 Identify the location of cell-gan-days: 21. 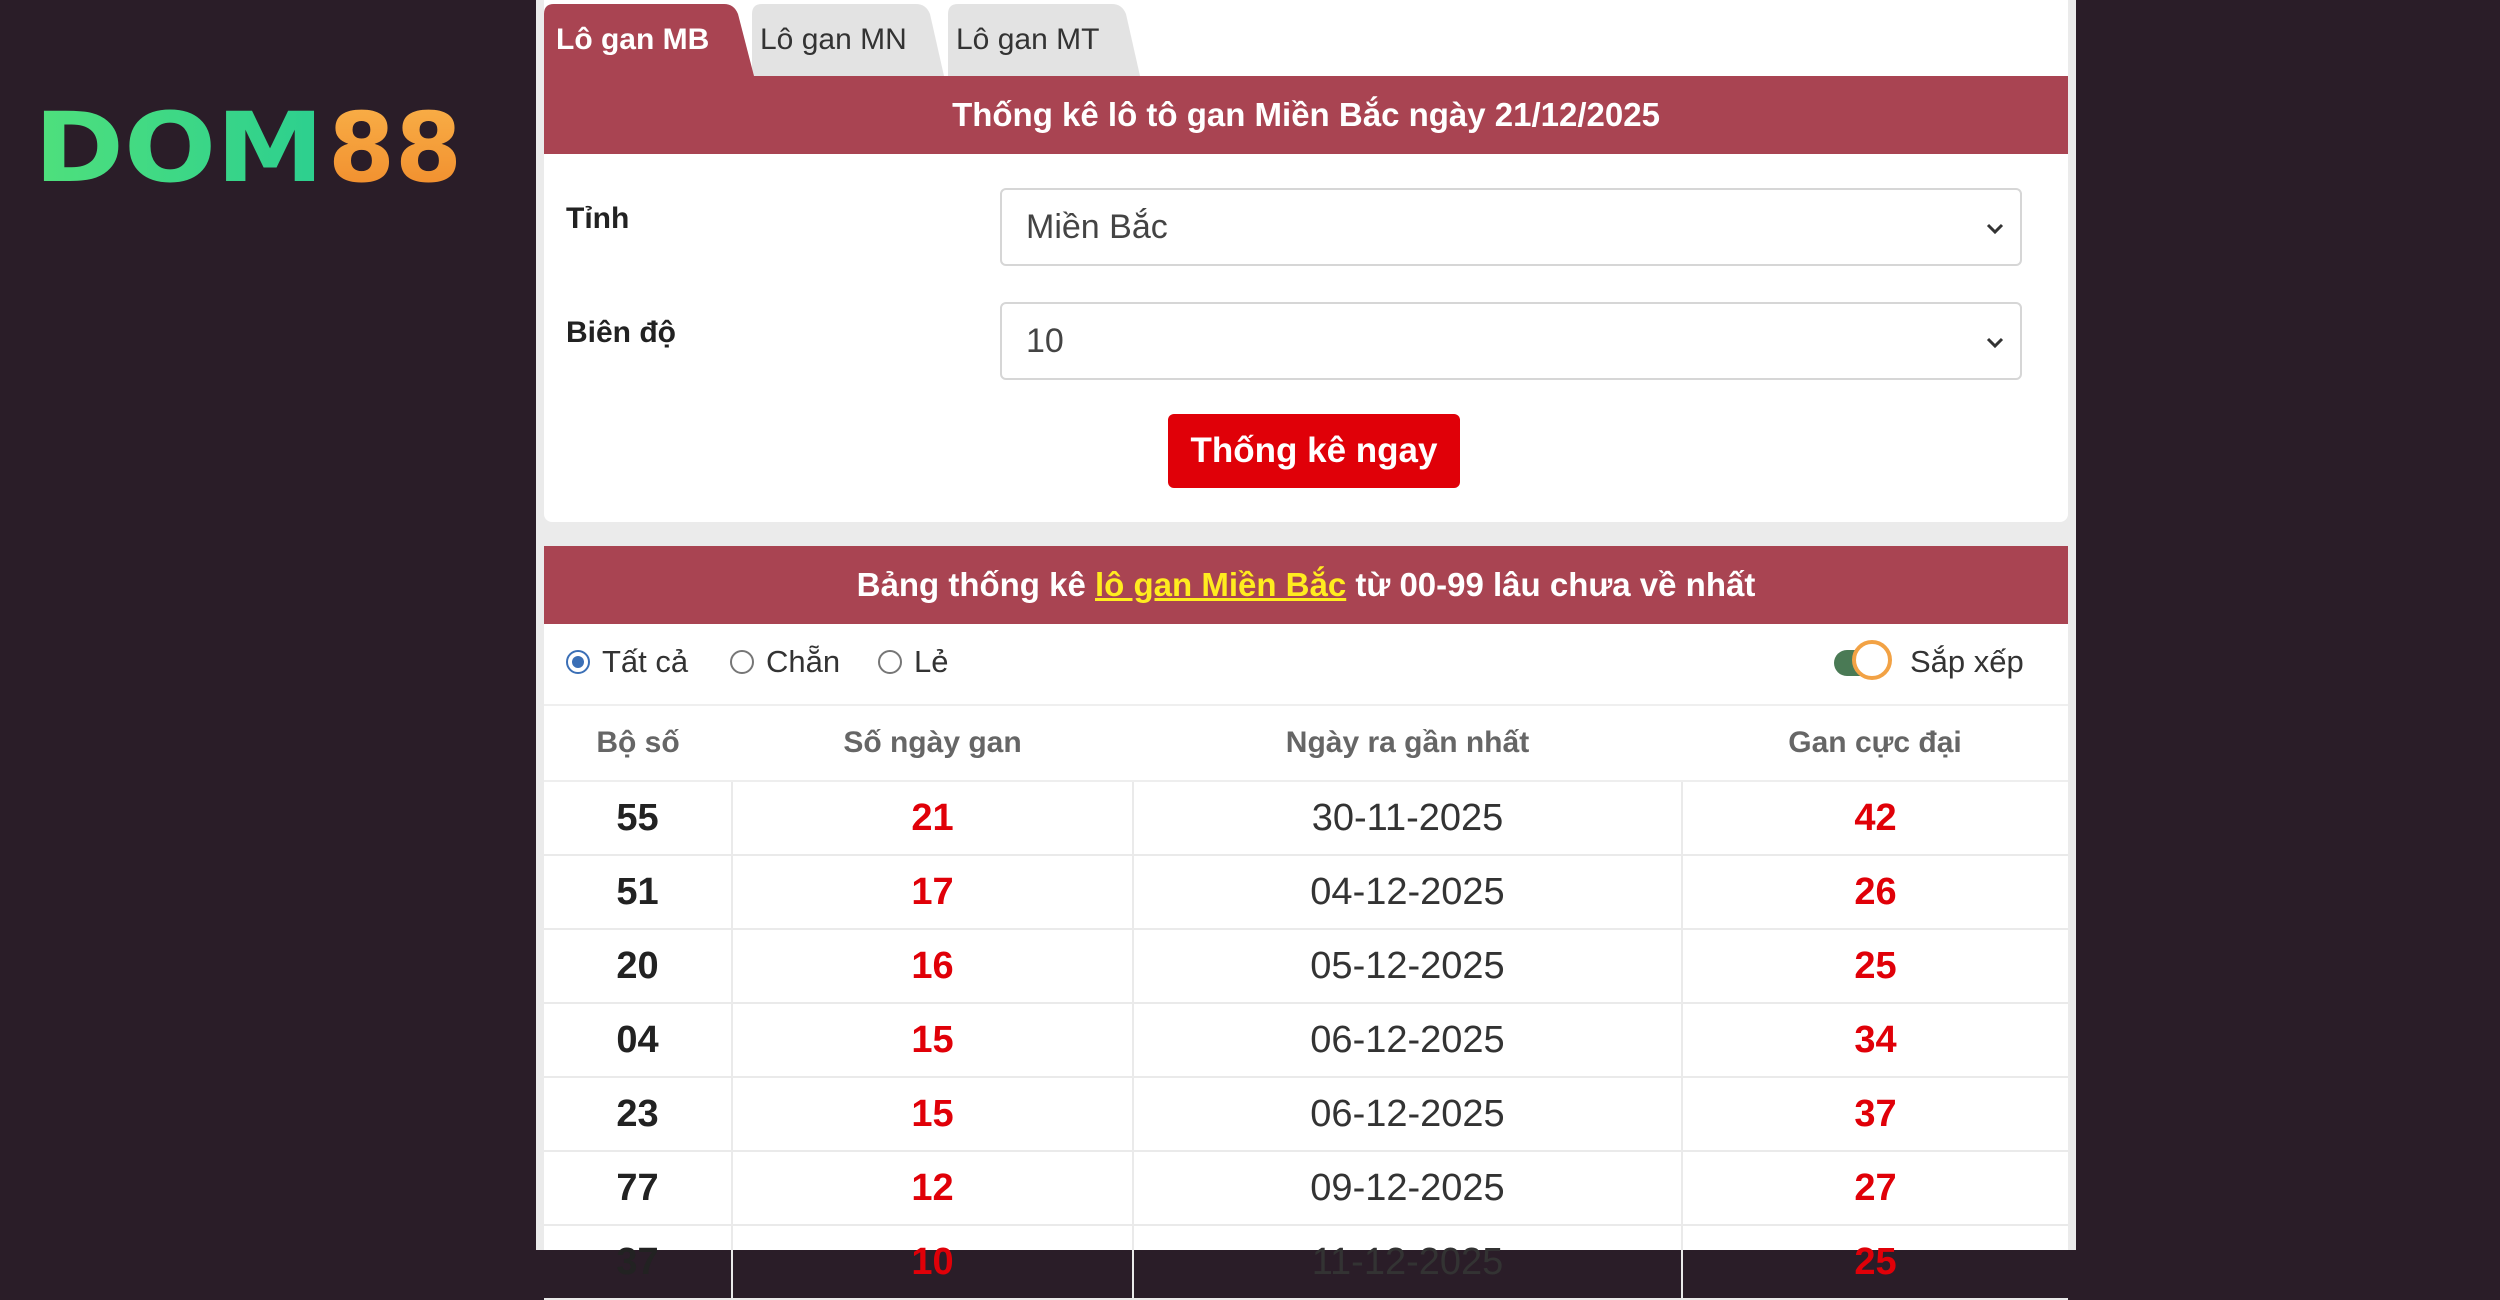
(933, 818).